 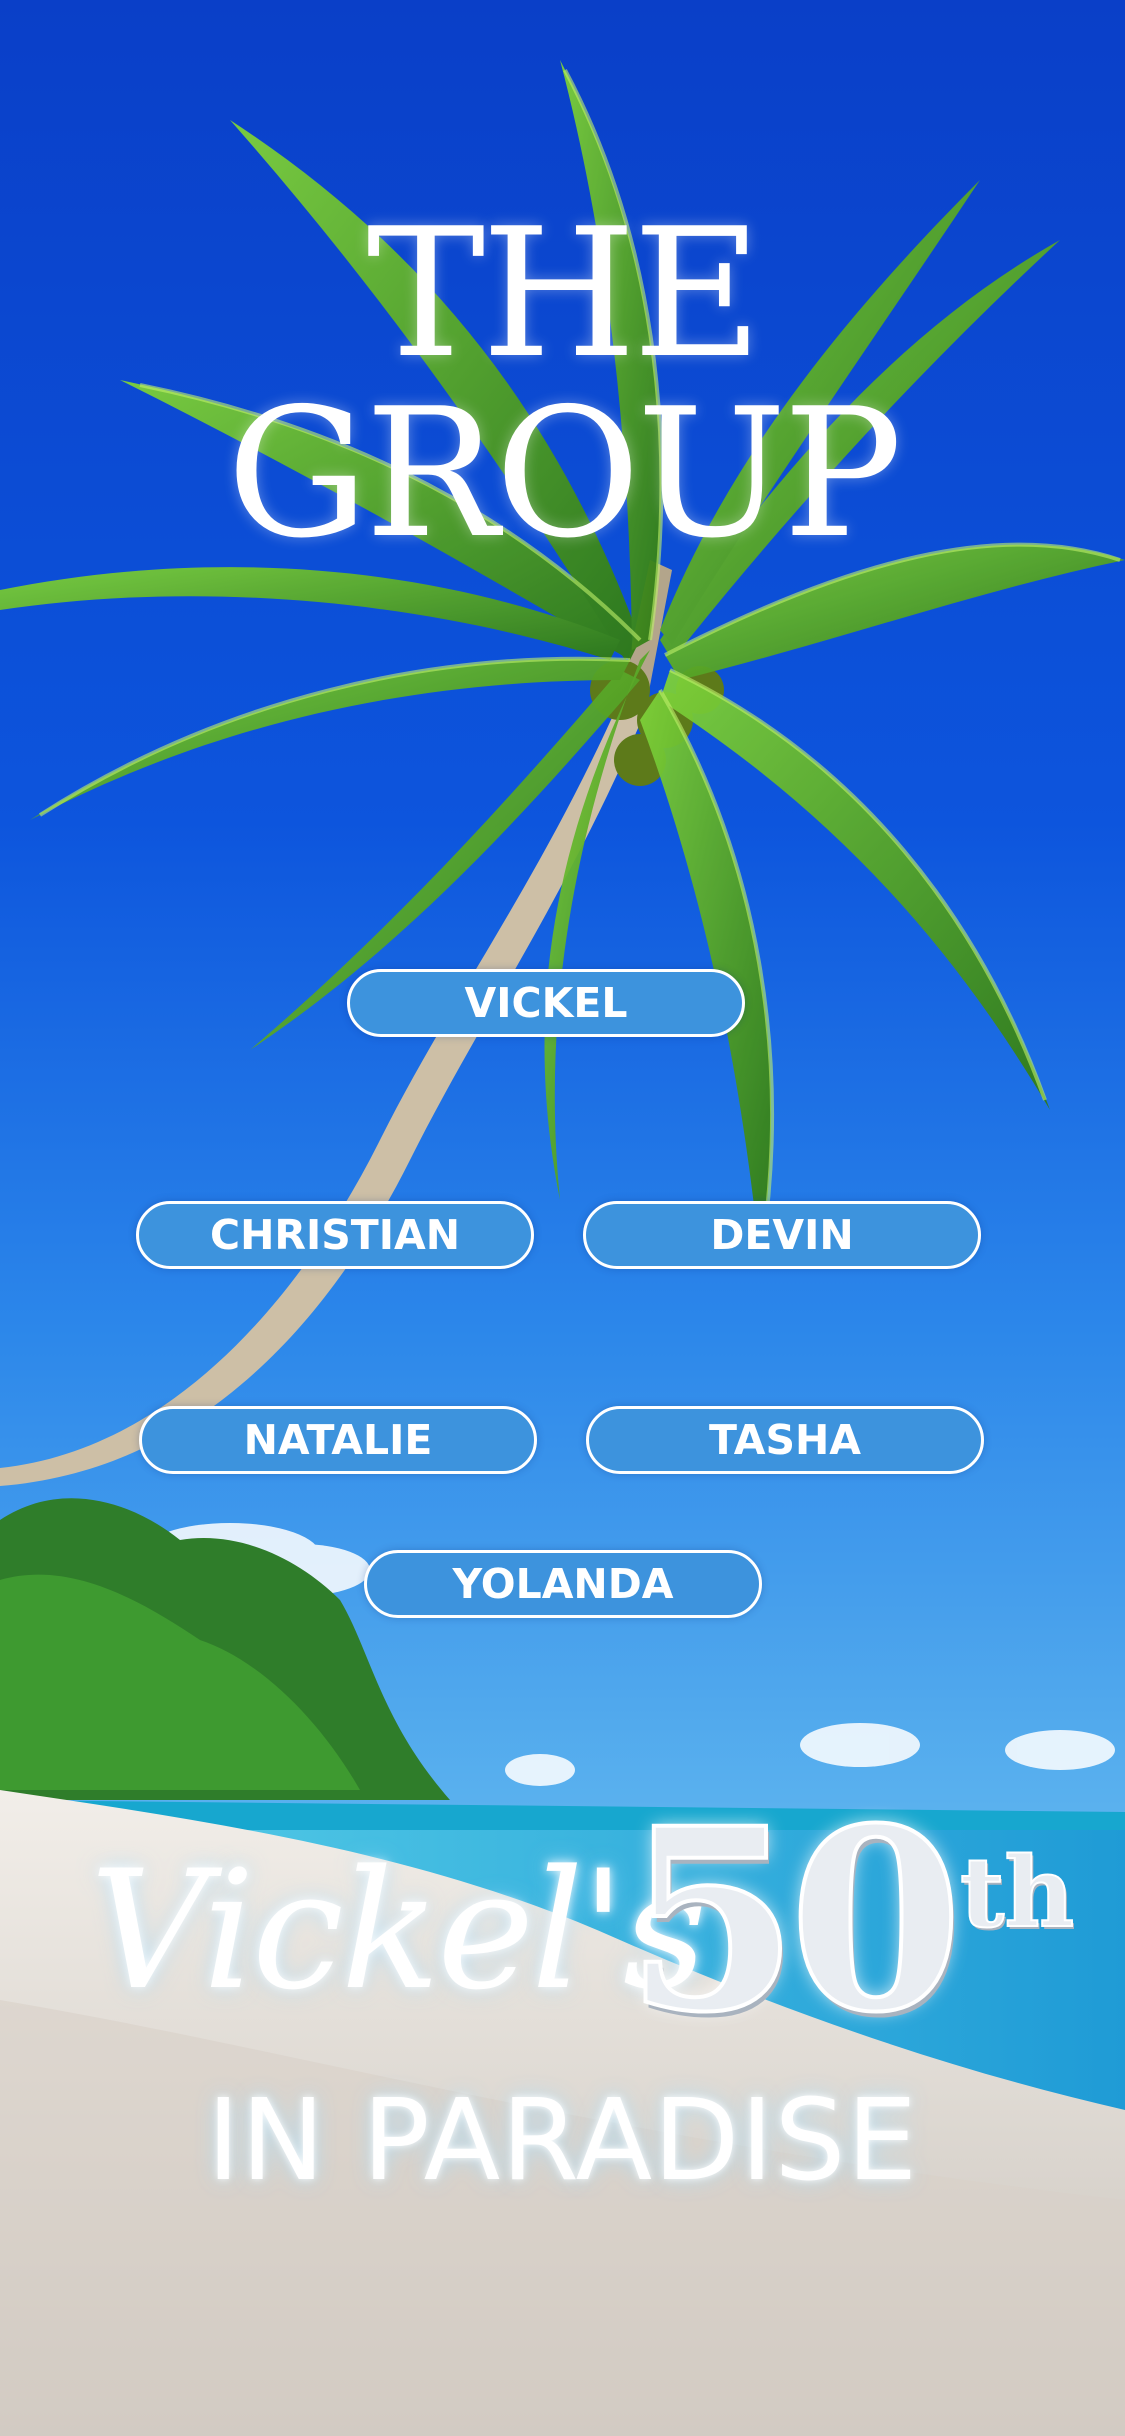 What do you see at coordinates (338, 1440) in the screenshot?
I see `member-pill-natalie: NATALIE` at bounding box center [338, 1440].